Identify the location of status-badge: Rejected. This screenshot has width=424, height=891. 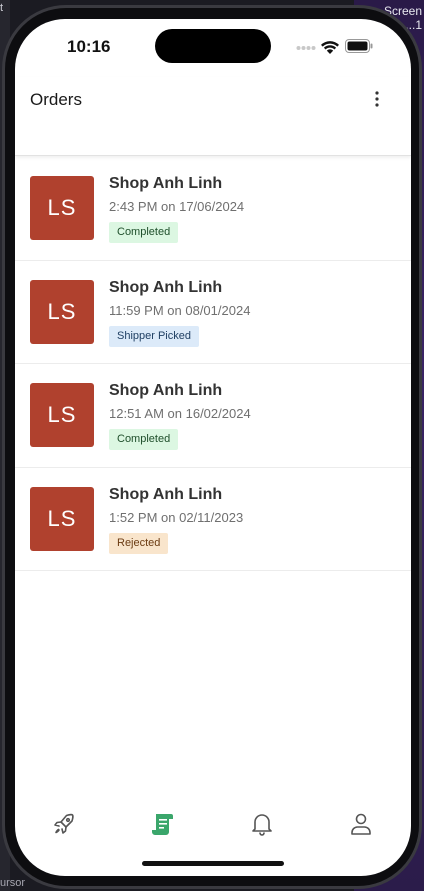
(139, 543).